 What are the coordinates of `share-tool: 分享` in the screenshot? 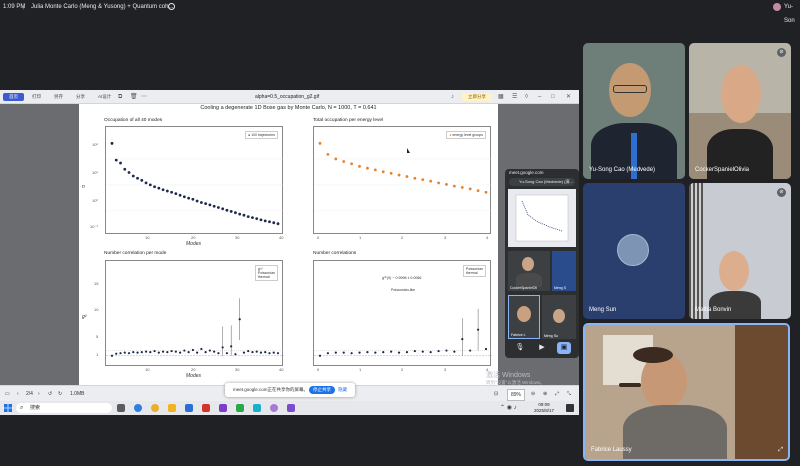 It's located at (80, 97).